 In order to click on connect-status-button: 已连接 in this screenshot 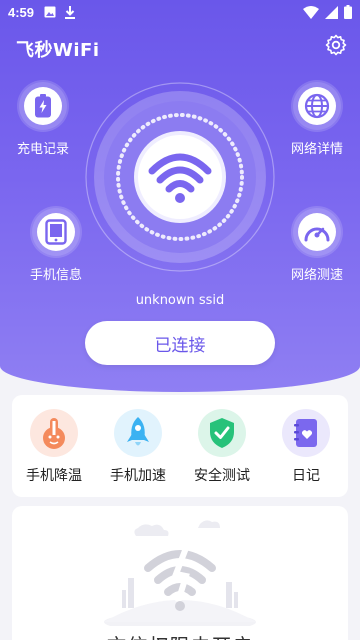, I will do `click(180, 343)`.